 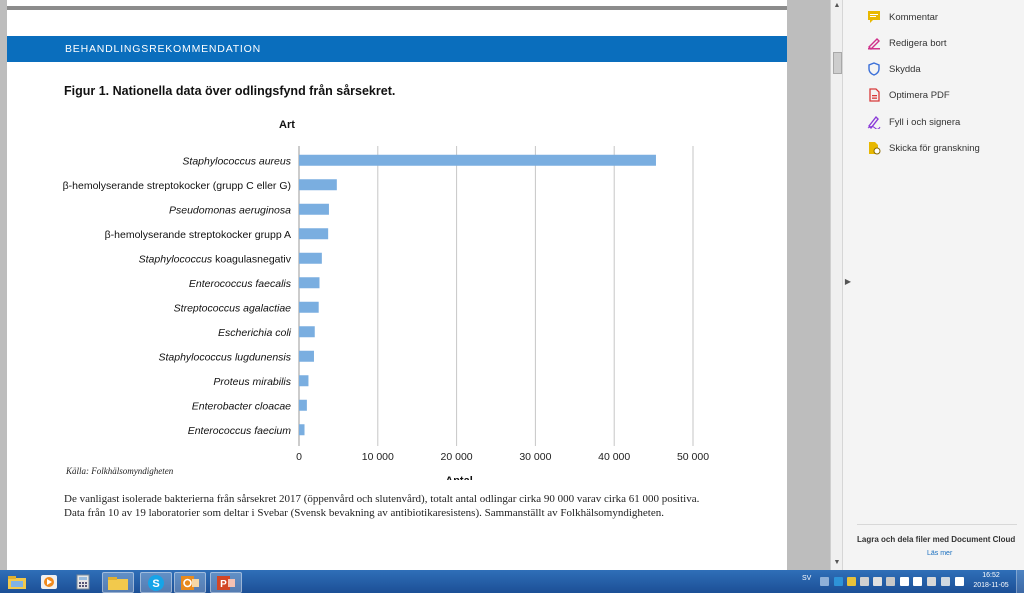 What do you see at coordinates (287, 125) in the screenshot?
I see `y-axis-title: Art` at bounding box center [287, 125].